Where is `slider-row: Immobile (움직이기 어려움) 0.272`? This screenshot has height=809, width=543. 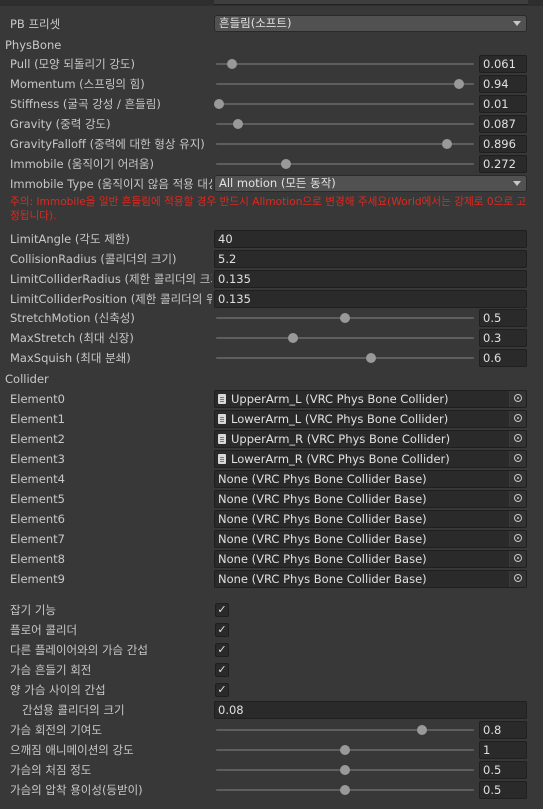 slider-row: Immobile (움직이기 어려움) 0.272 is located at coordinates (271, 164).